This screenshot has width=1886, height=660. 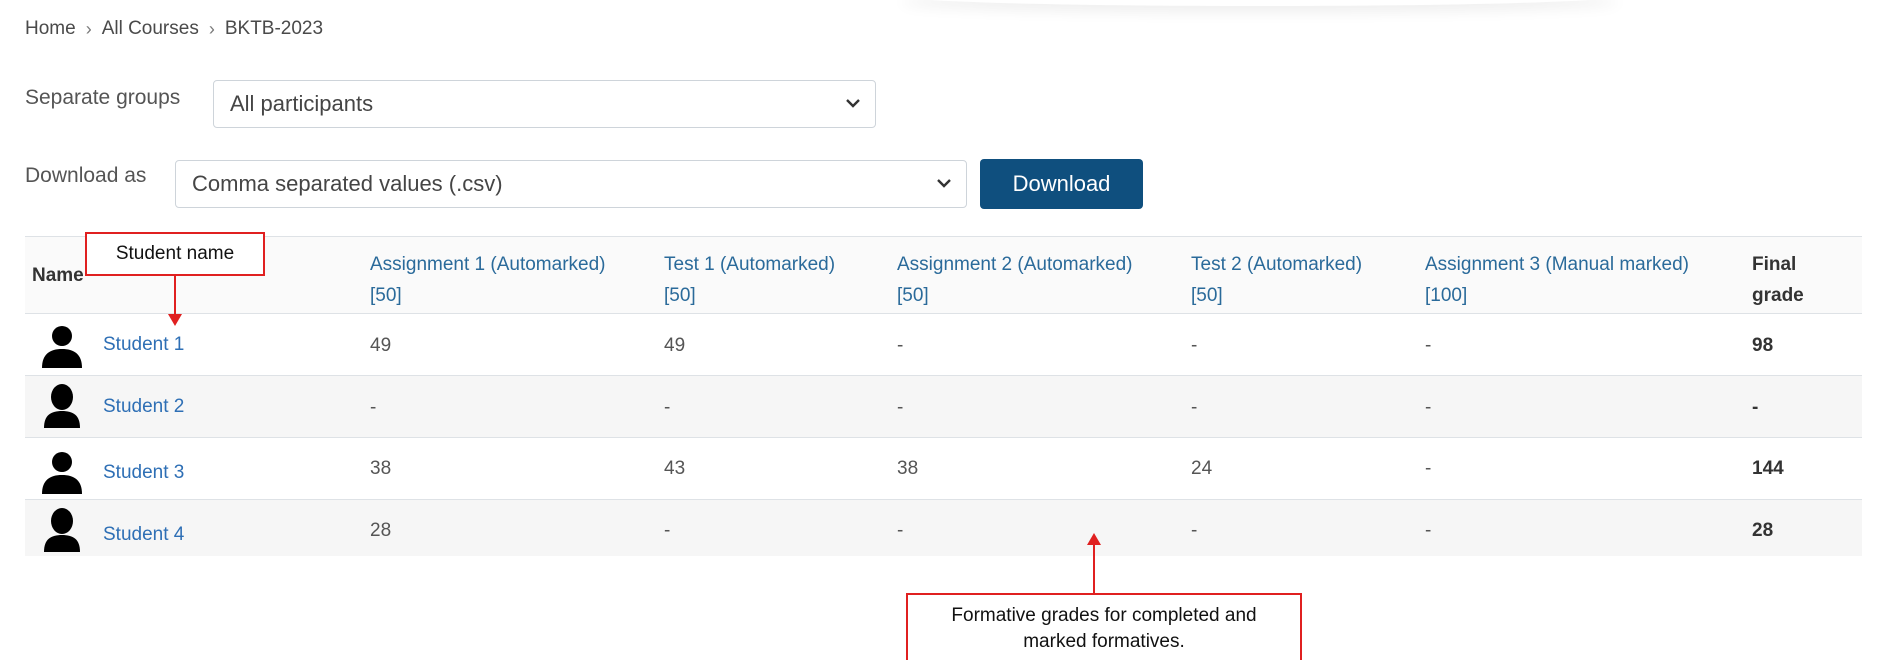 What do you see at coordinates (143, 473) in the screenshot?
I see `student-name-link: Student 3` at bounding box center [143, 473].